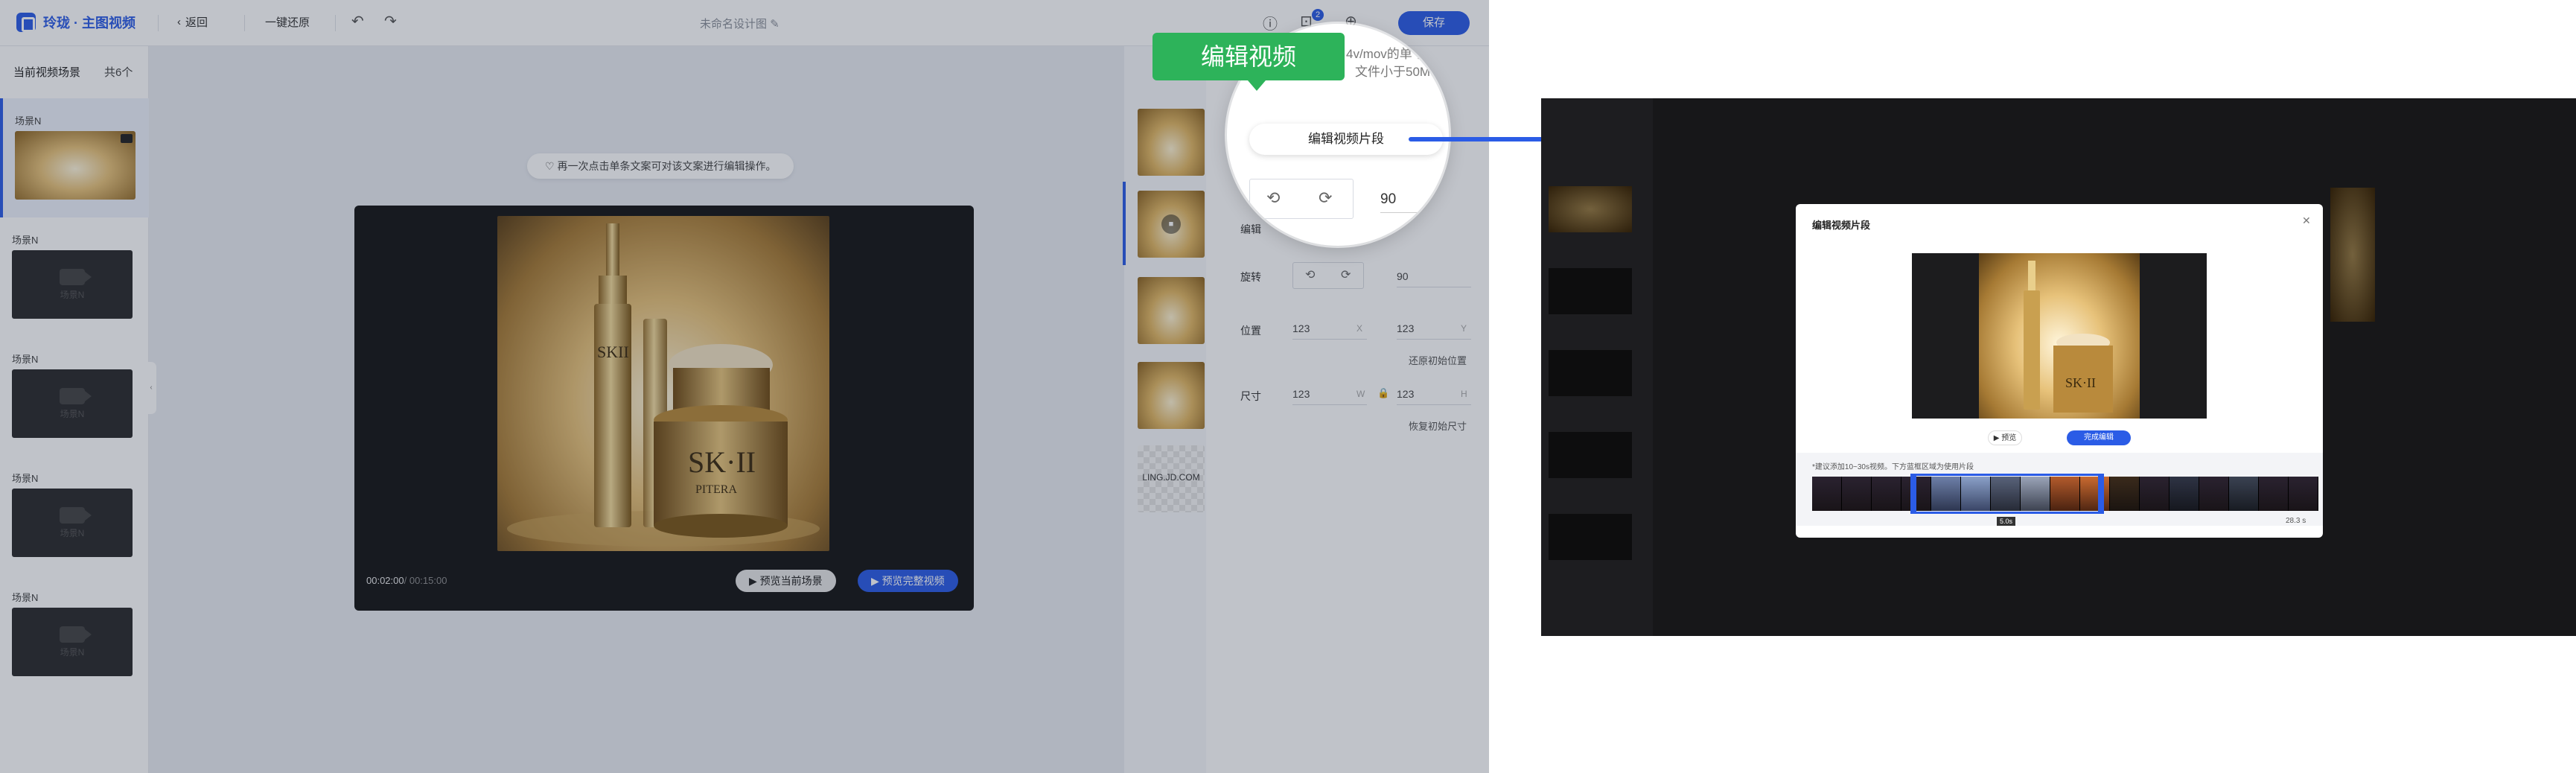 The width and height of the screenshot is (2576, 773). Describe the element at coordinates (2099, 437) in the screenshot. I see `finish-edit-button: 完成编辑` at that location.